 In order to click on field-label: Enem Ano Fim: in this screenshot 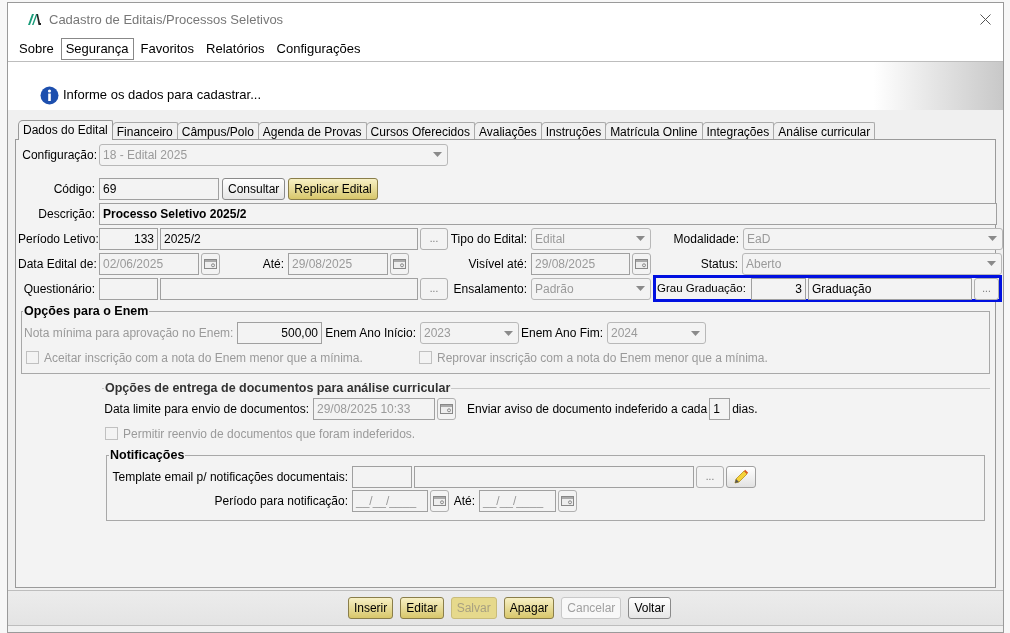, I will do `click(563, 334)`.